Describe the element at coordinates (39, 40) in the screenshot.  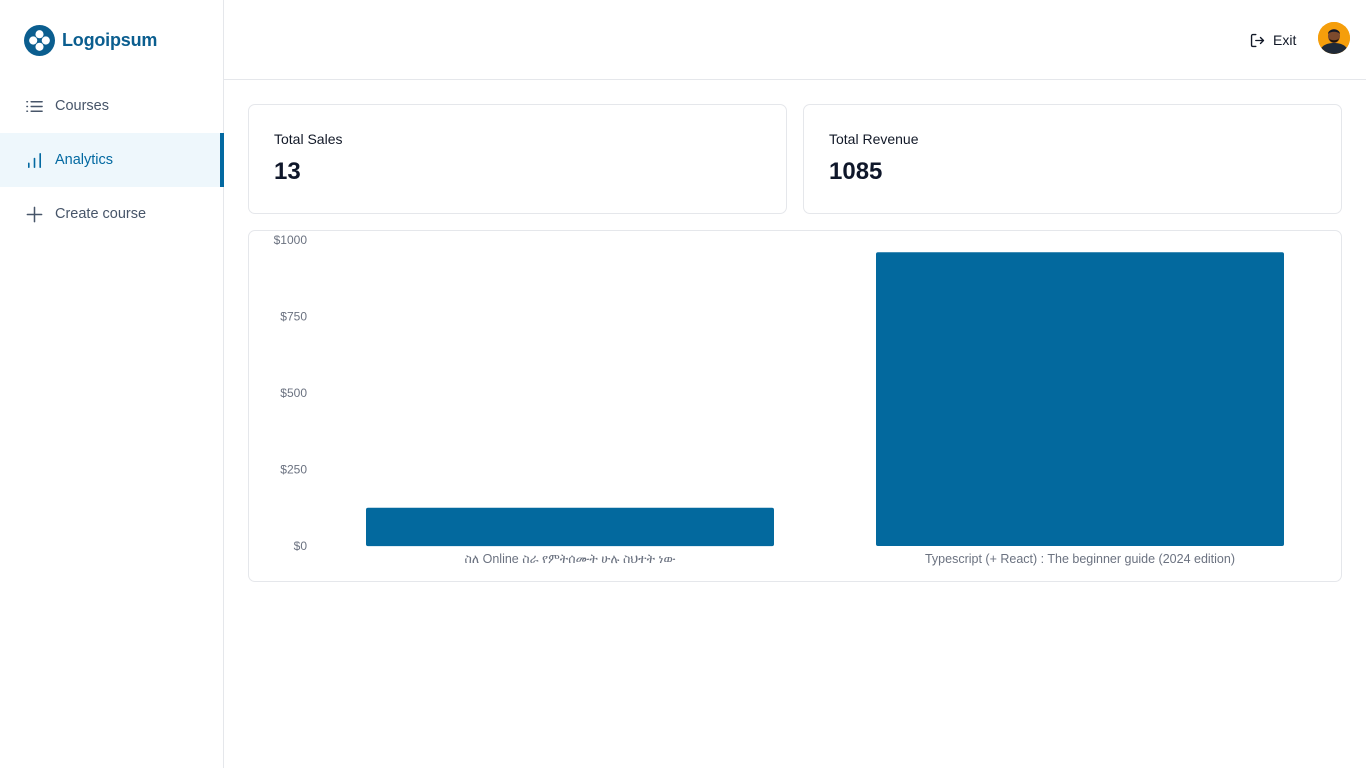
I see `logo-mark-icon` at that location.